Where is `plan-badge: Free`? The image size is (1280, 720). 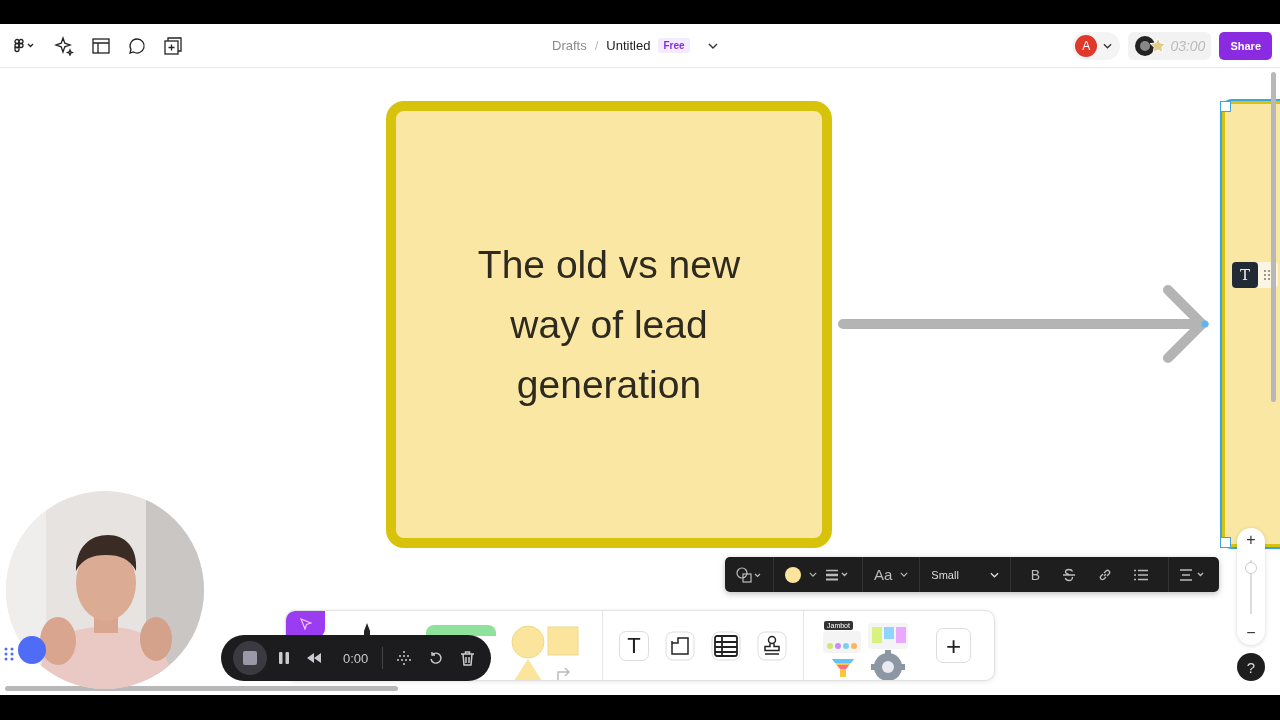 plan-badge: Free is located at coordinates (674, 45).